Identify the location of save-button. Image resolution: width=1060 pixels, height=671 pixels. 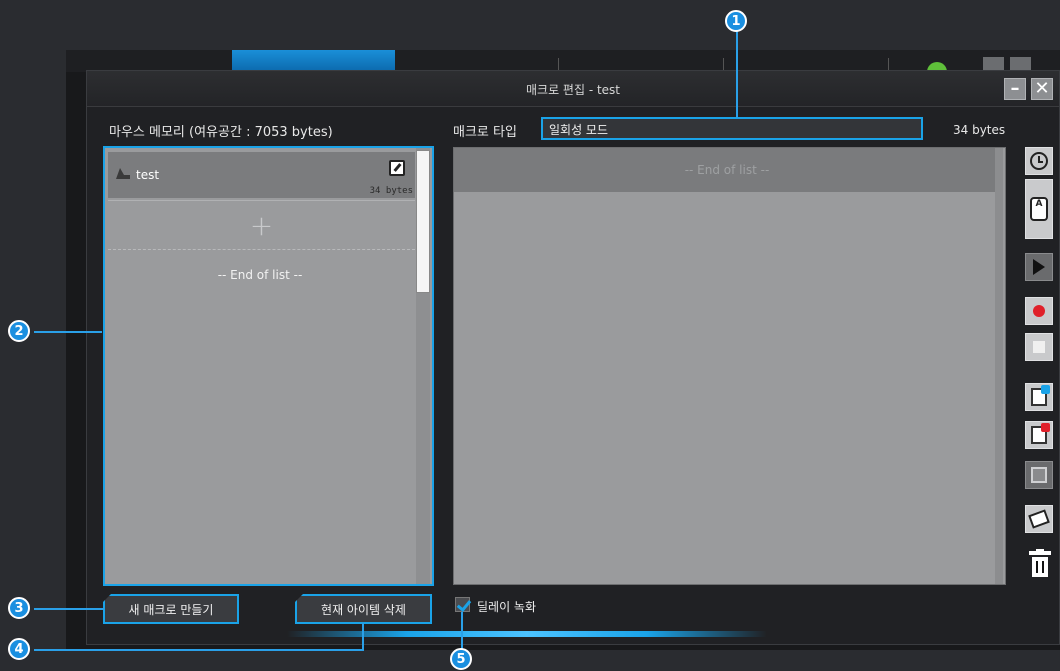
(1039, 475).